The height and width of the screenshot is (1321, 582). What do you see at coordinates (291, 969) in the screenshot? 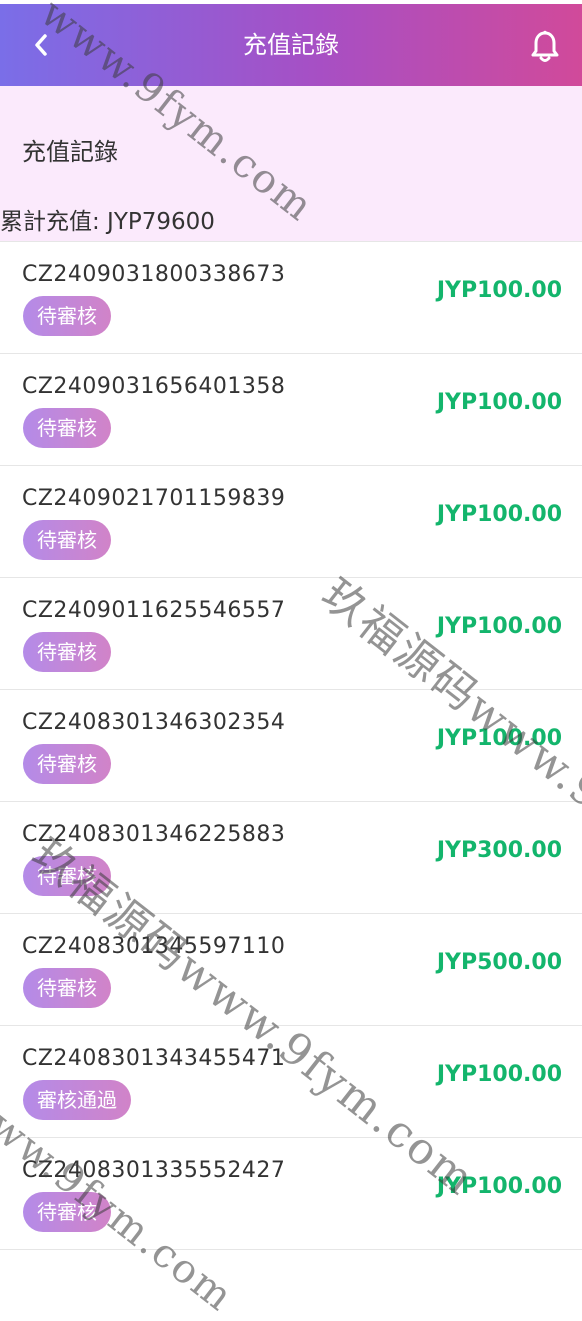
I see `record-row: CZ2408301345597110 待審核 JYP500.00` at bounding box center [291, 969].